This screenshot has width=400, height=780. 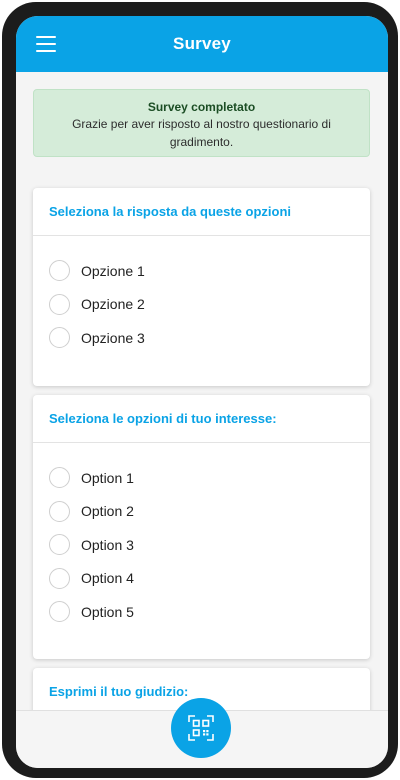 What do you see at coordinates (107, 611) in the screenshot?
I see `option-label: Option 5` at bounding box center [107, 611].